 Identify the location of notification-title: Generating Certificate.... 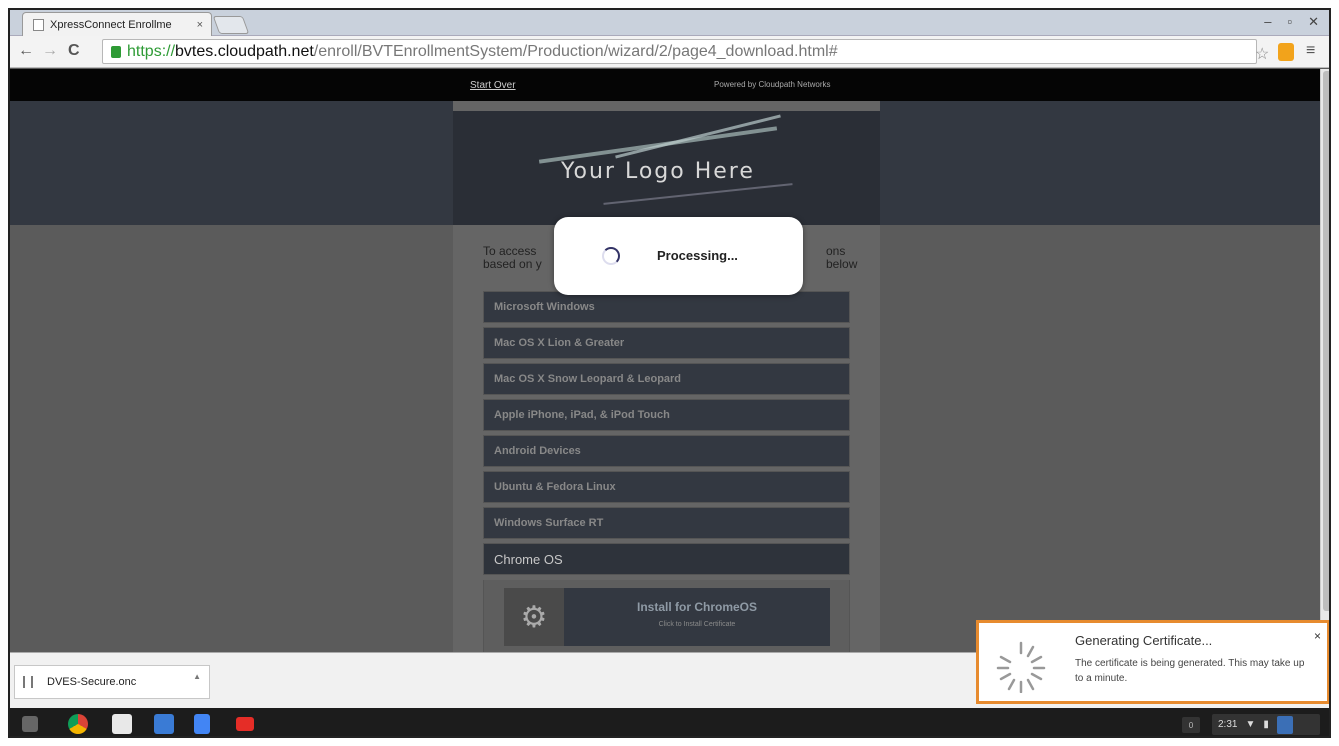
(1144, 640).